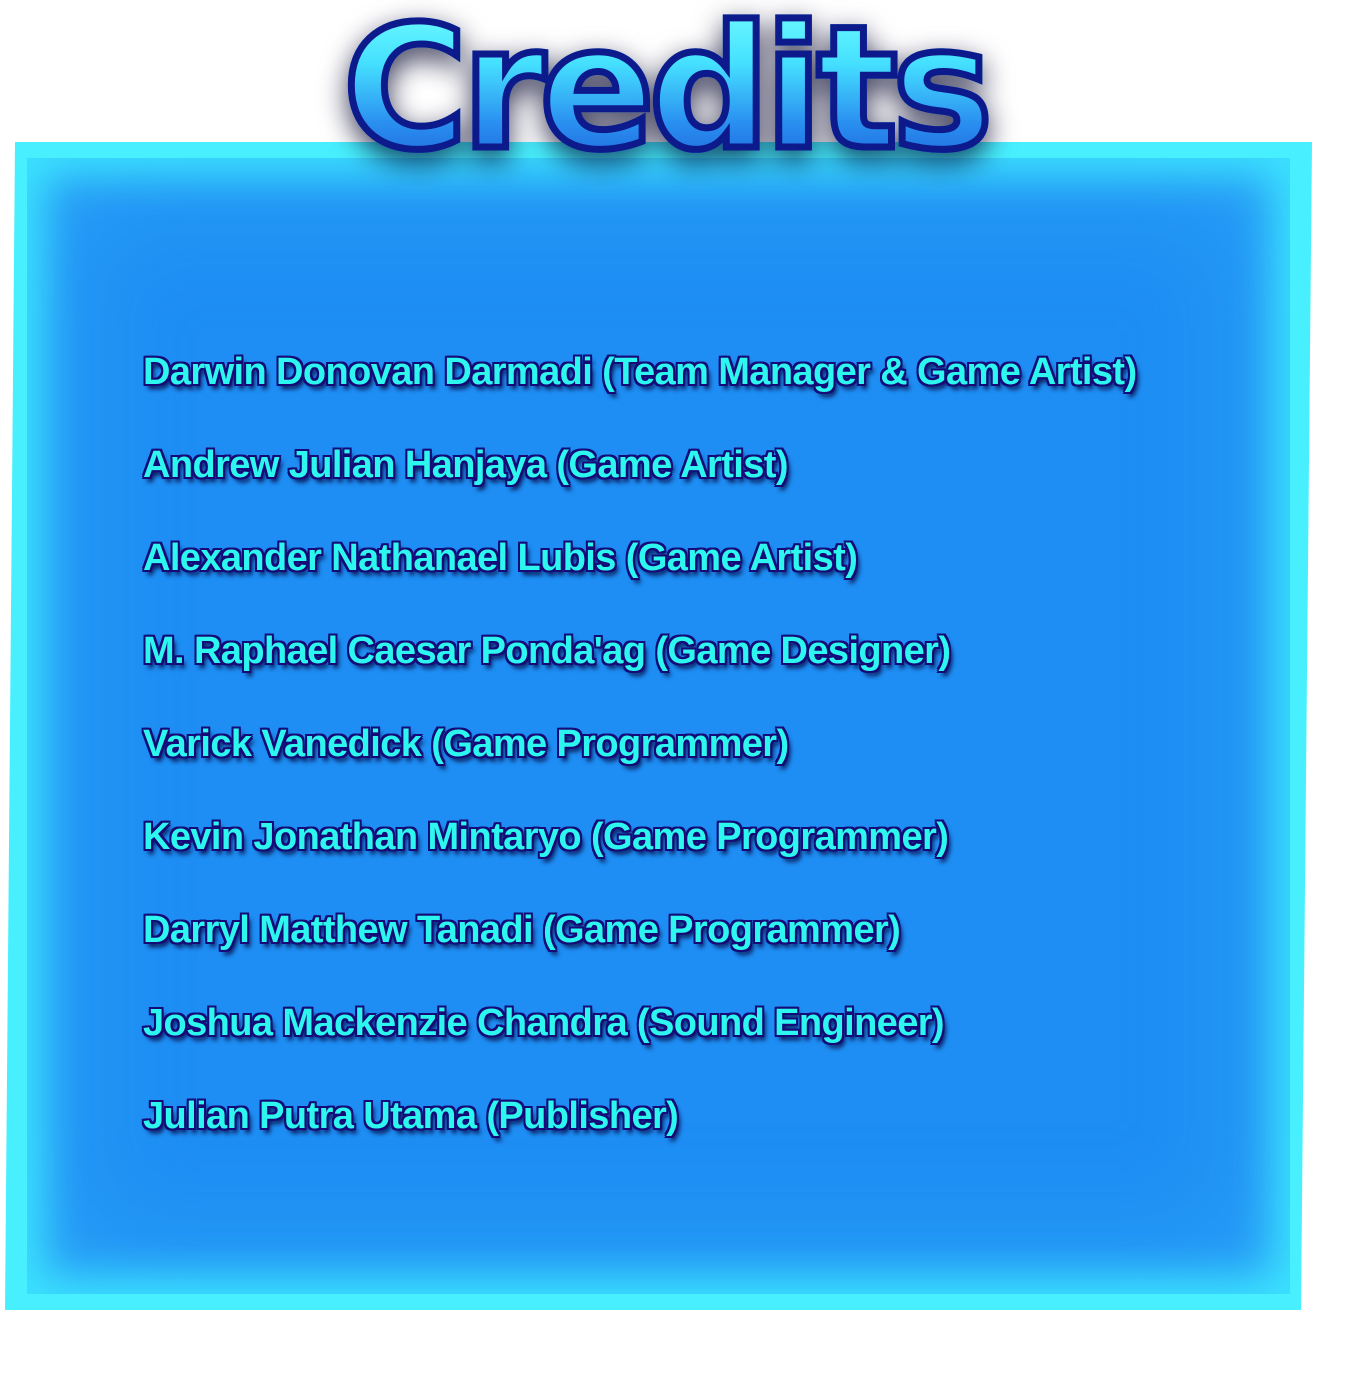 Image resolution: width=1356 pixels, height=1380 pixels. Describe the element at coordinates (665, 89) in the screenshot. I see `credits-title: Credits` at that location.